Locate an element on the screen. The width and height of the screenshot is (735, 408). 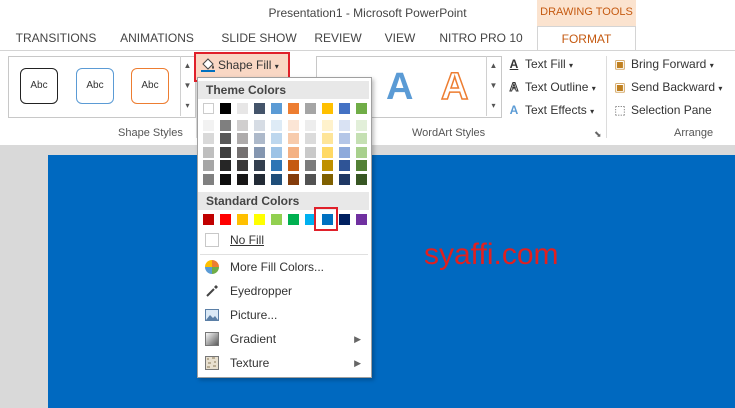
text-effects-button: A Text Effects ▾ is located at coordinates (550, 110).